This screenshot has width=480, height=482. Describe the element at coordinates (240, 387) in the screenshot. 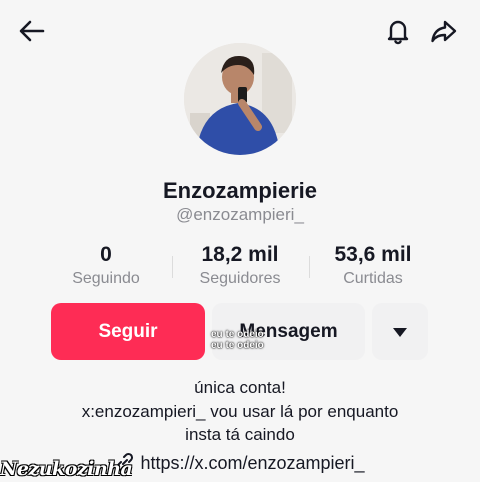

I see `bio-line: única conta!` at that location.